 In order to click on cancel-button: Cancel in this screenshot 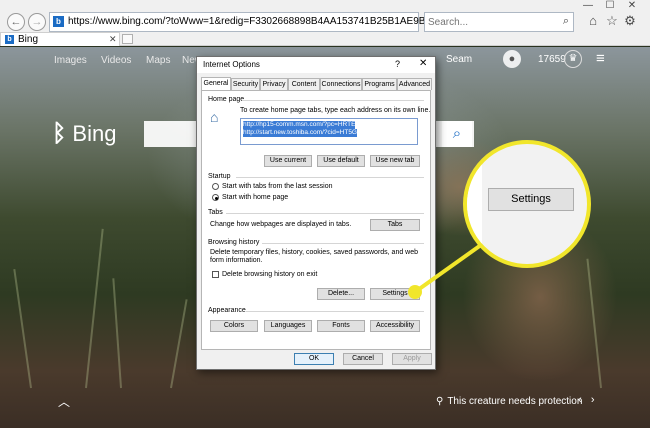, I will do `click(363, 359)`.